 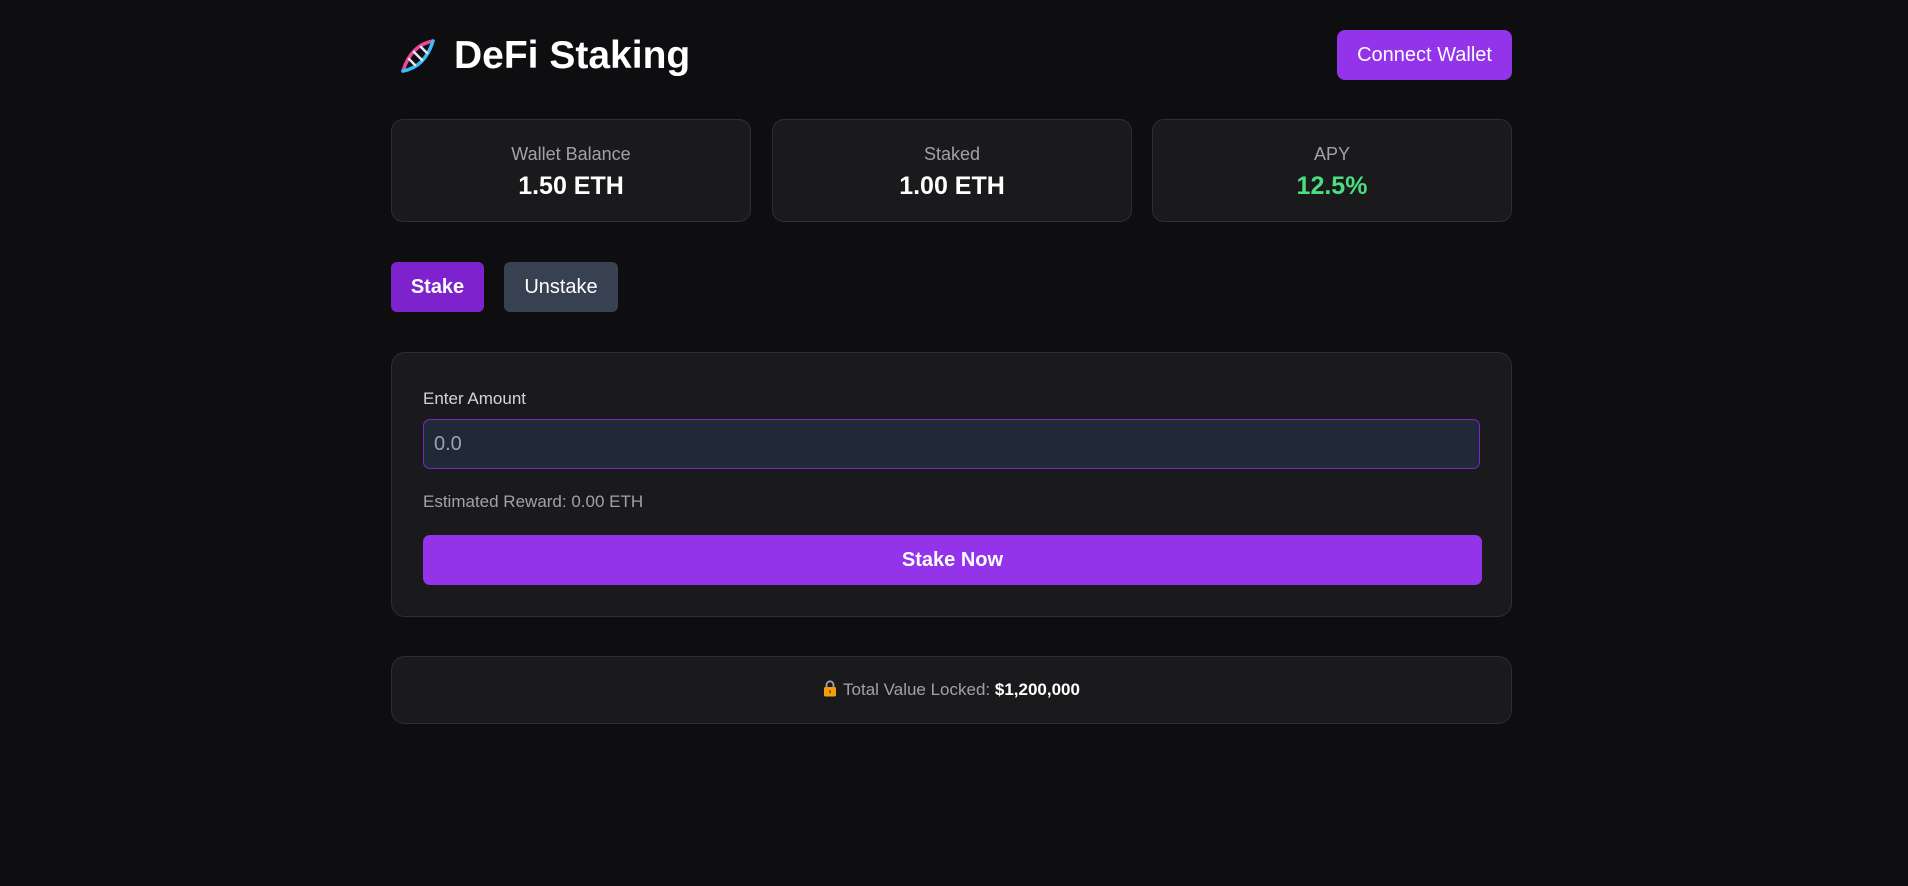 I want to click on connect-wallet-button: Connect Wallet, so click(x=1424, y=55).